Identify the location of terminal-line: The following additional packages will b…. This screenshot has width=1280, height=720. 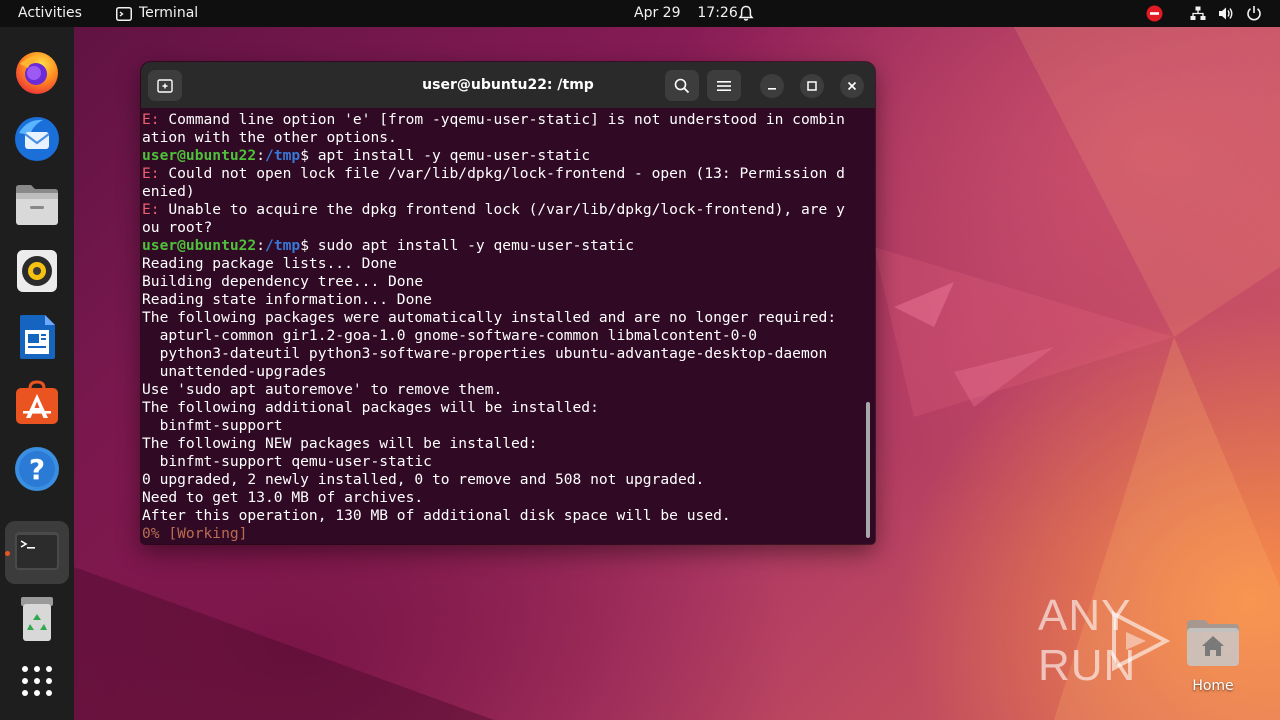
(370, 407).